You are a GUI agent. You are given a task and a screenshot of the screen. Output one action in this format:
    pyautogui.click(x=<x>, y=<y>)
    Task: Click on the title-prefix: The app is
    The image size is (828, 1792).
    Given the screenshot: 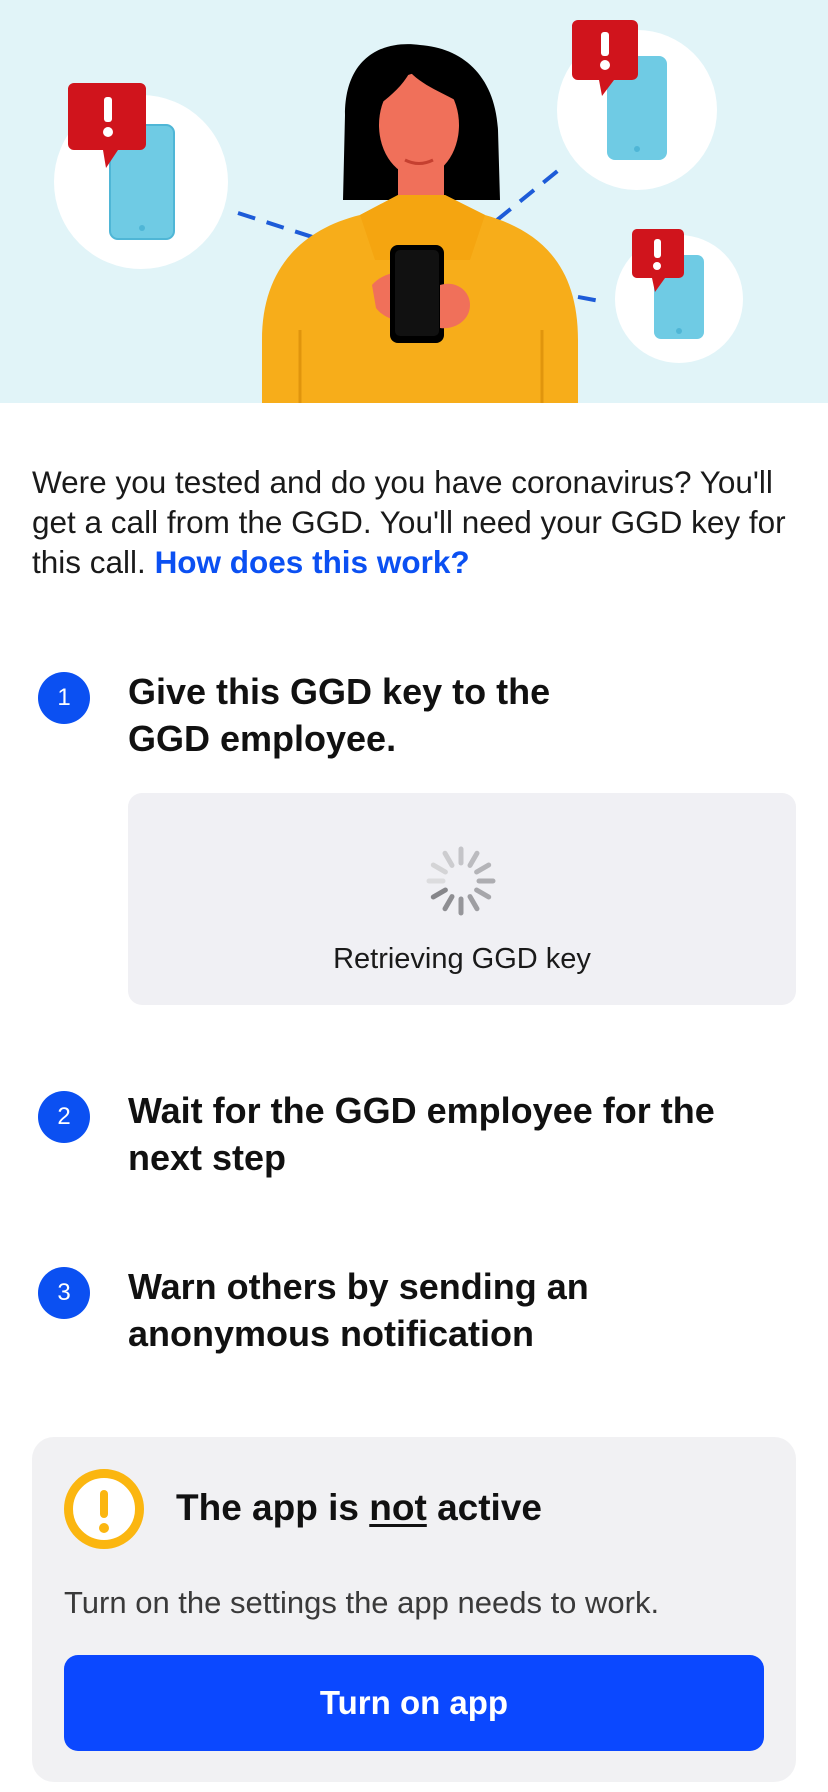 What is the action you would take?
    pyautogui.click(x=267, y=1507)
    